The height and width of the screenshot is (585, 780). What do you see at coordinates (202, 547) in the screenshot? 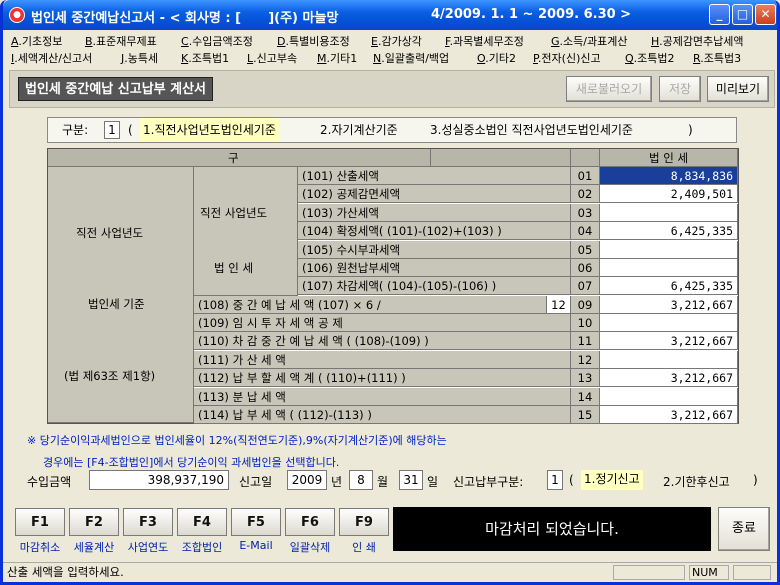
I see `fkey-f4-label: 조합법인` at bounding box center [202, 547].